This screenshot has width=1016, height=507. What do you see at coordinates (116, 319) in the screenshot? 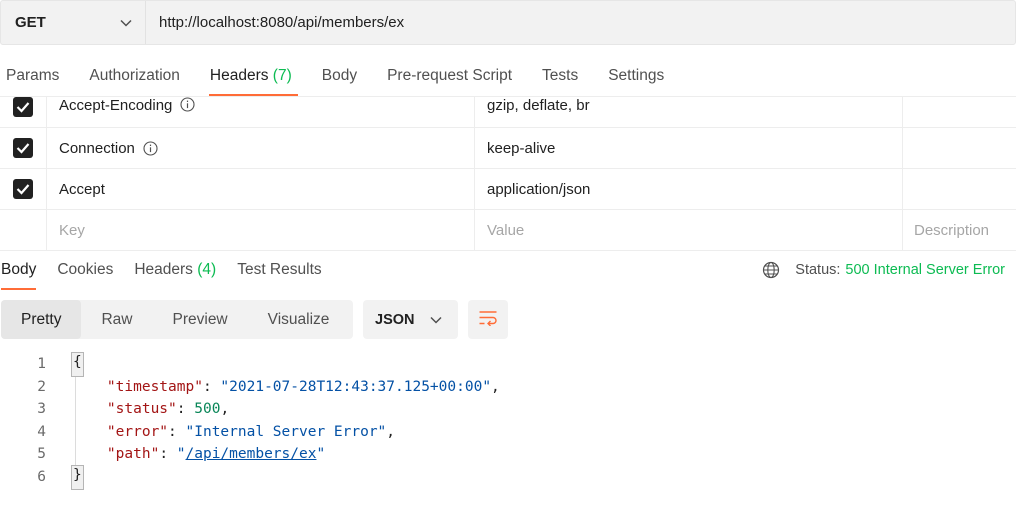
I see `raw-button: Raw` at bounding box center [116, 319].